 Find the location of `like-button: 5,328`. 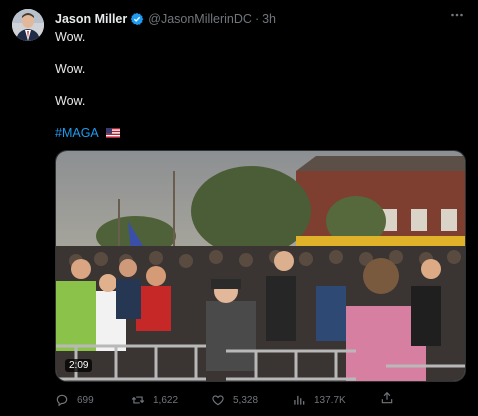

like-button: 5,328 is located at coordinates (234, 400).